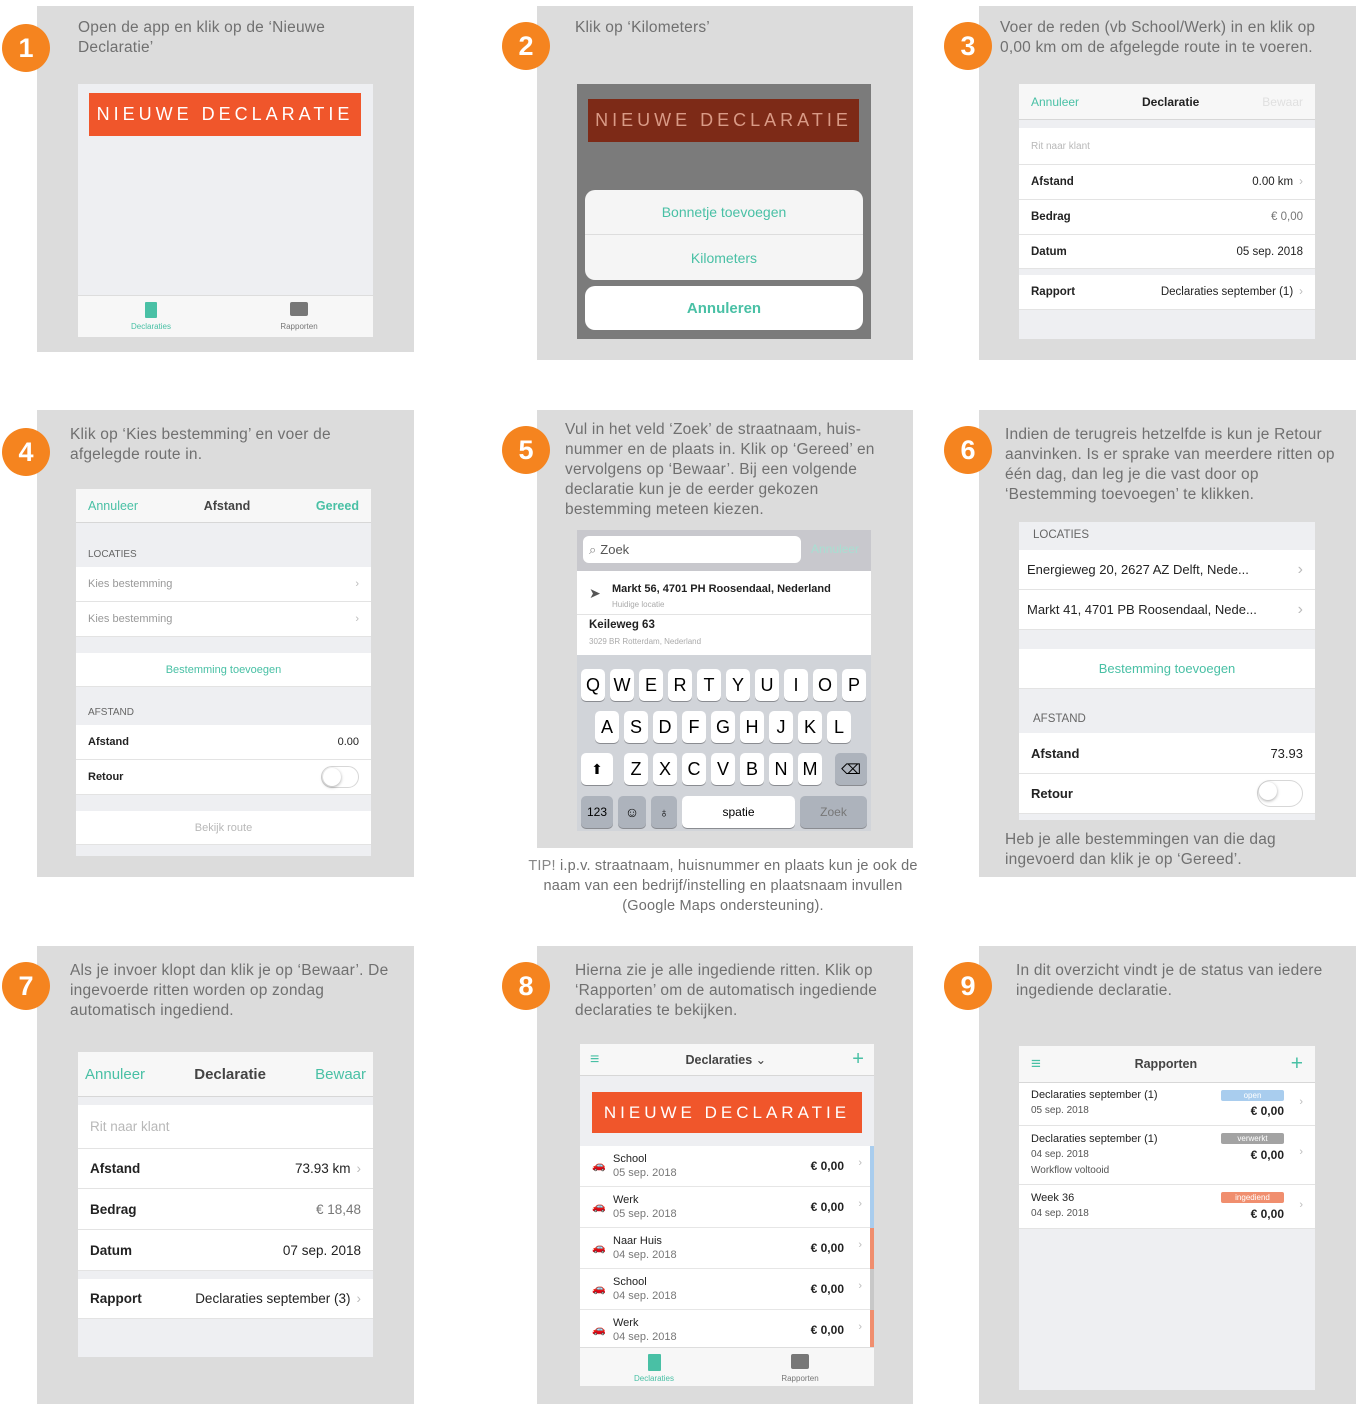  I want to click on view-route-button: Bekijk route, so click(223, 828).